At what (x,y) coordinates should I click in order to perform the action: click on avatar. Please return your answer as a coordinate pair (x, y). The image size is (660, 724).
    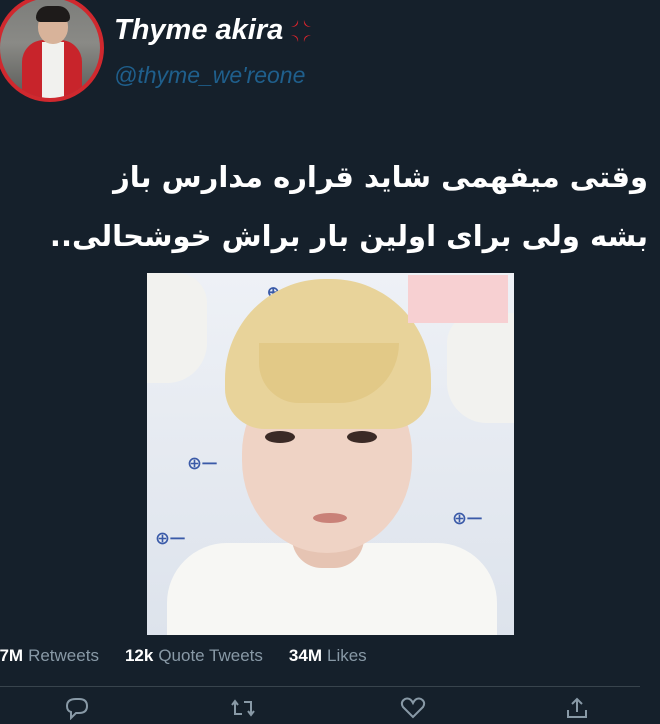
    Looking at the image, I should click on (52, 51).